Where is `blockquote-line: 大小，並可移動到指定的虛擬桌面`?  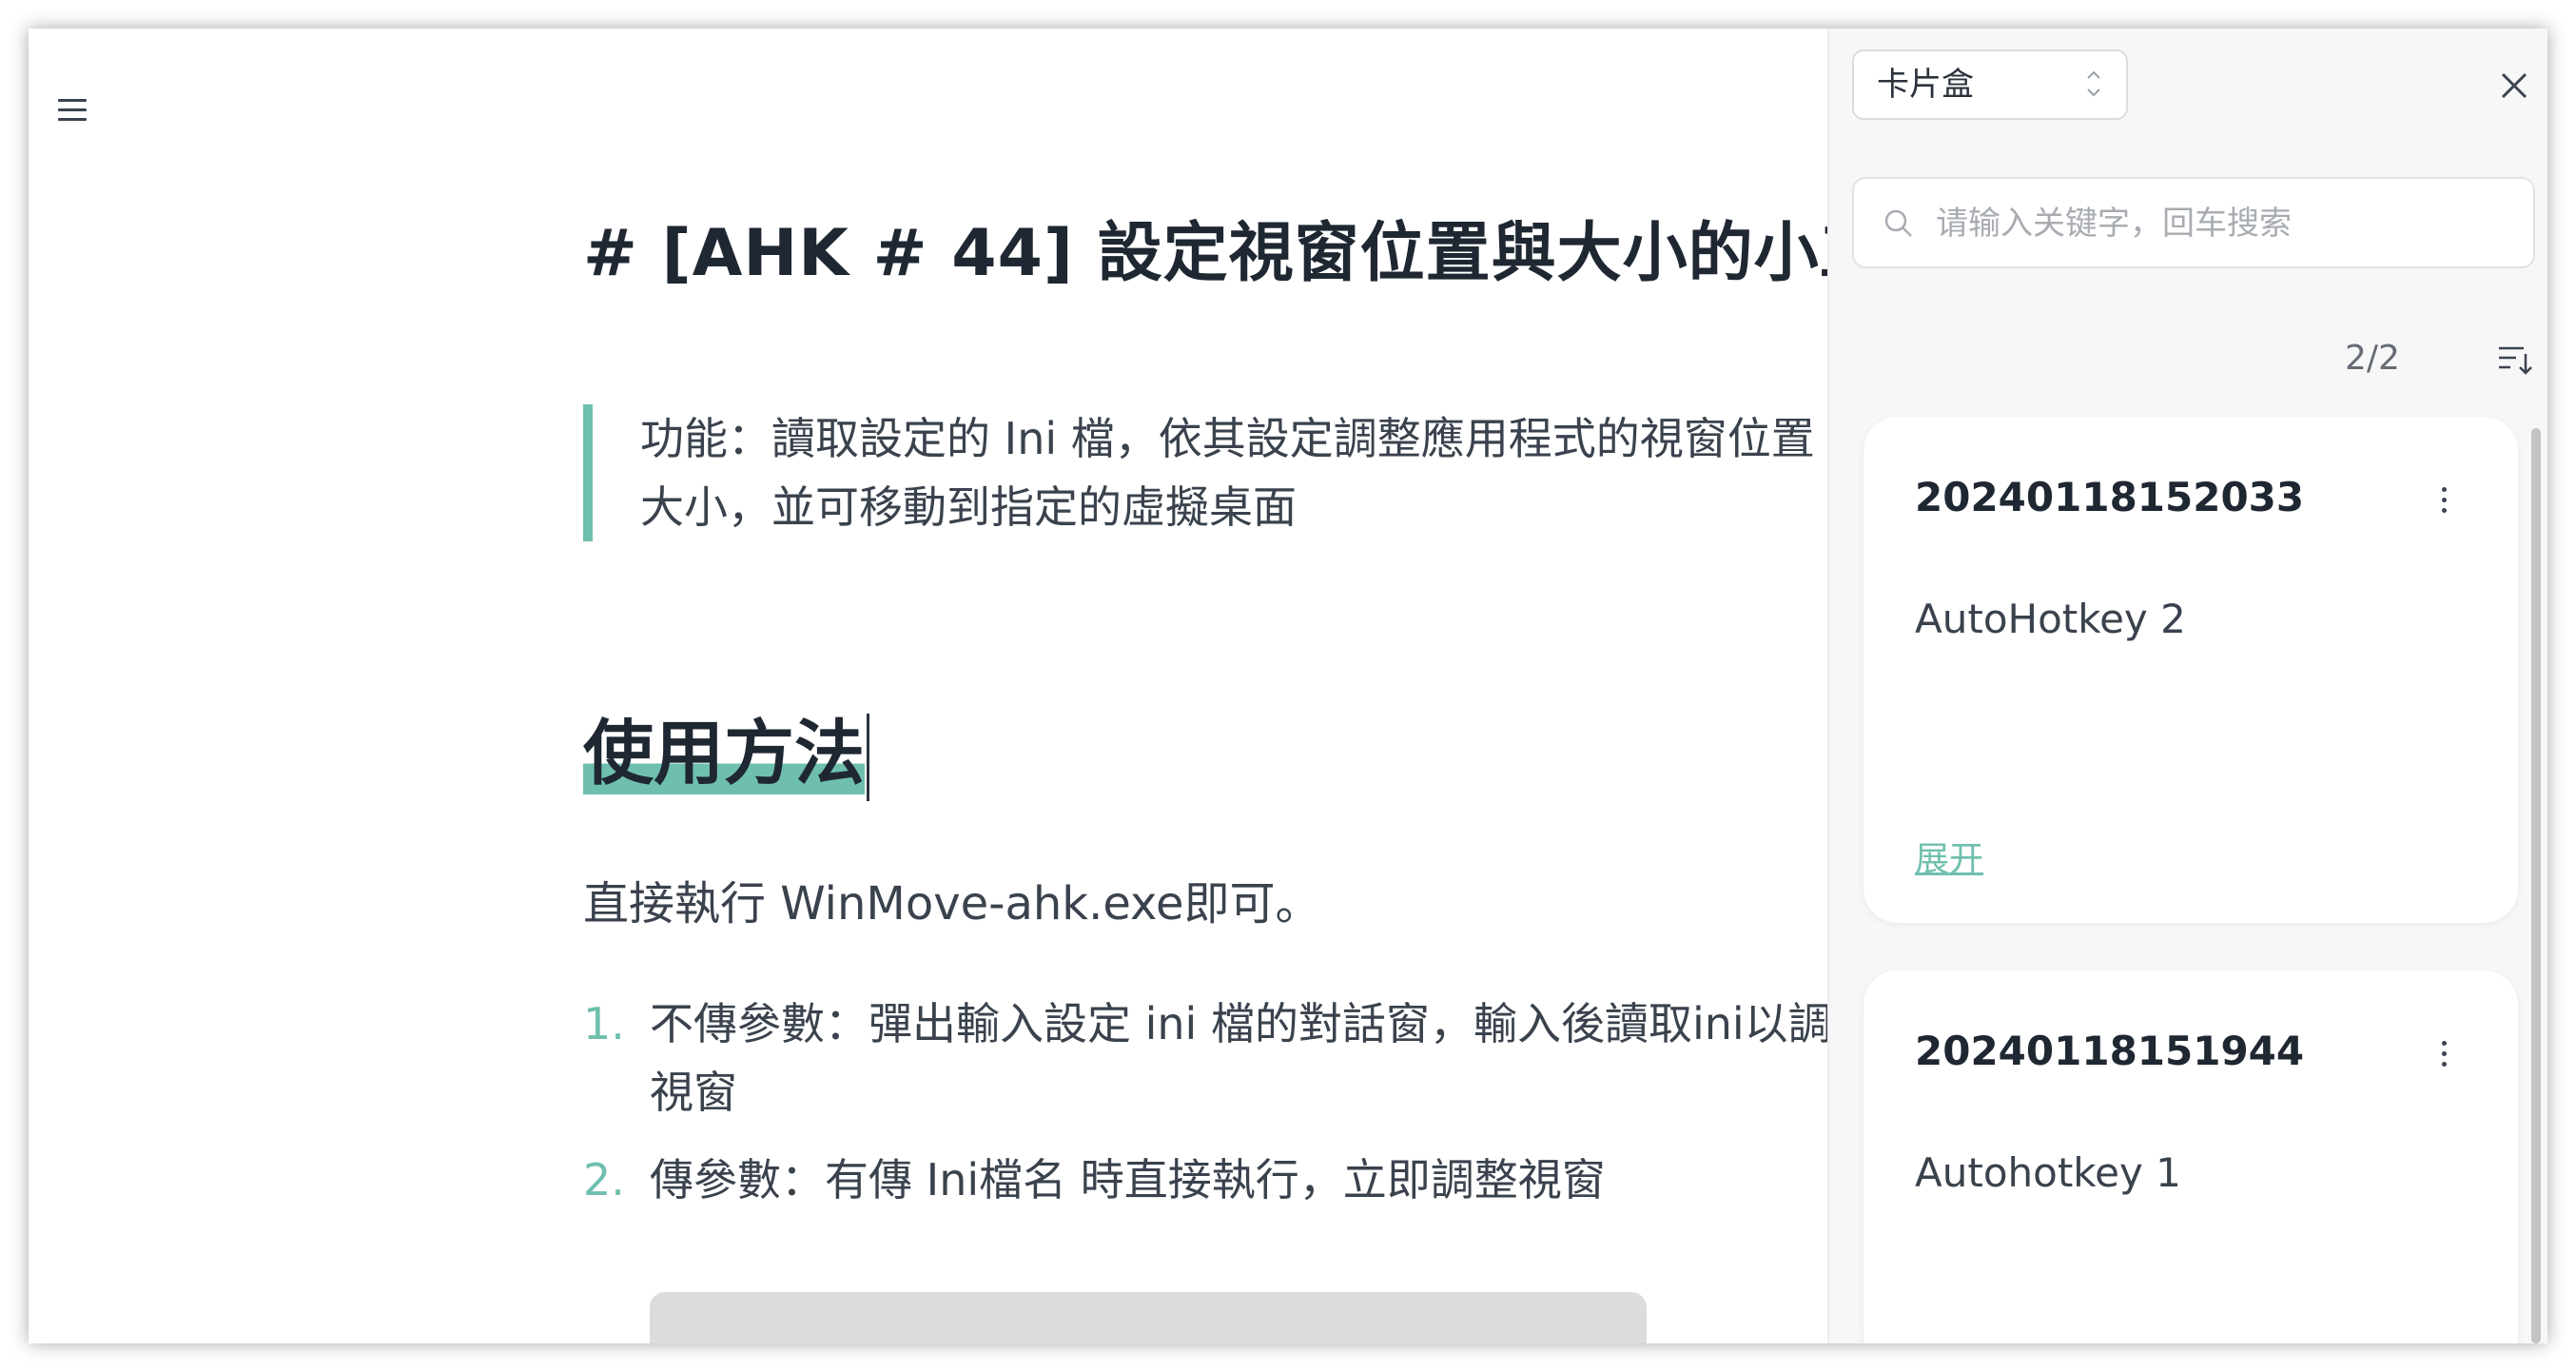 blockquote-line: 大小，並可移動到指定的虛擬桌面 is located at coordinates (969, 507).